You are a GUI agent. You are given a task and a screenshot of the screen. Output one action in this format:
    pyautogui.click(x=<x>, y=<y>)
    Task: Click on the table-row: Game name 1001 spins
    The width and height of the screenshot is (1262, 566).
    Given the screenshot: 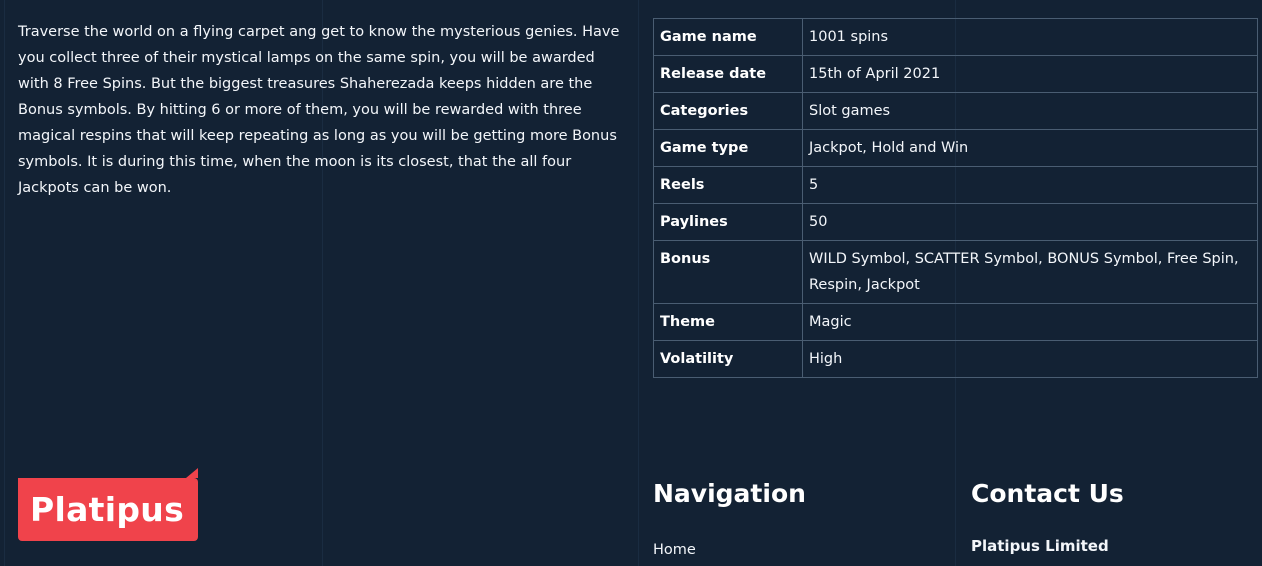 What is the action you would take?
    pyautogui.click(x=955, y=37)
    